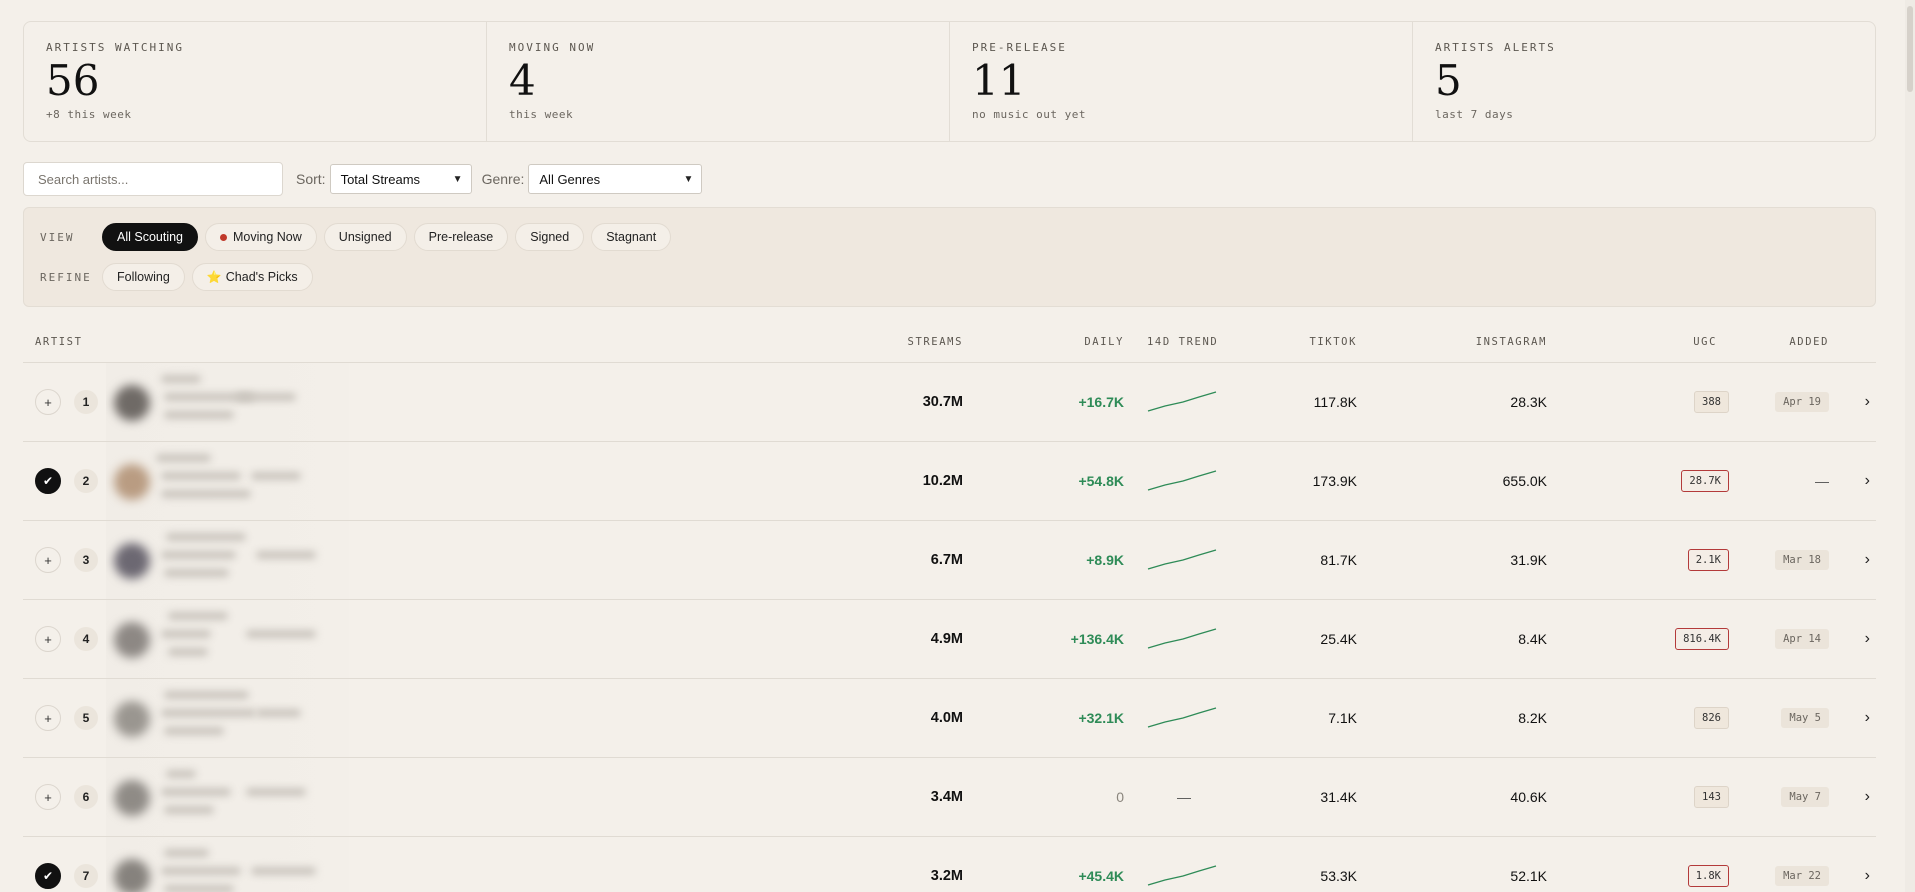 This screenshot has width=1915, height=892. What do you see at coordinates (1809, 342) in the screenshot?
I see `header-added: ADDED` at bounding box center [1809, 342].